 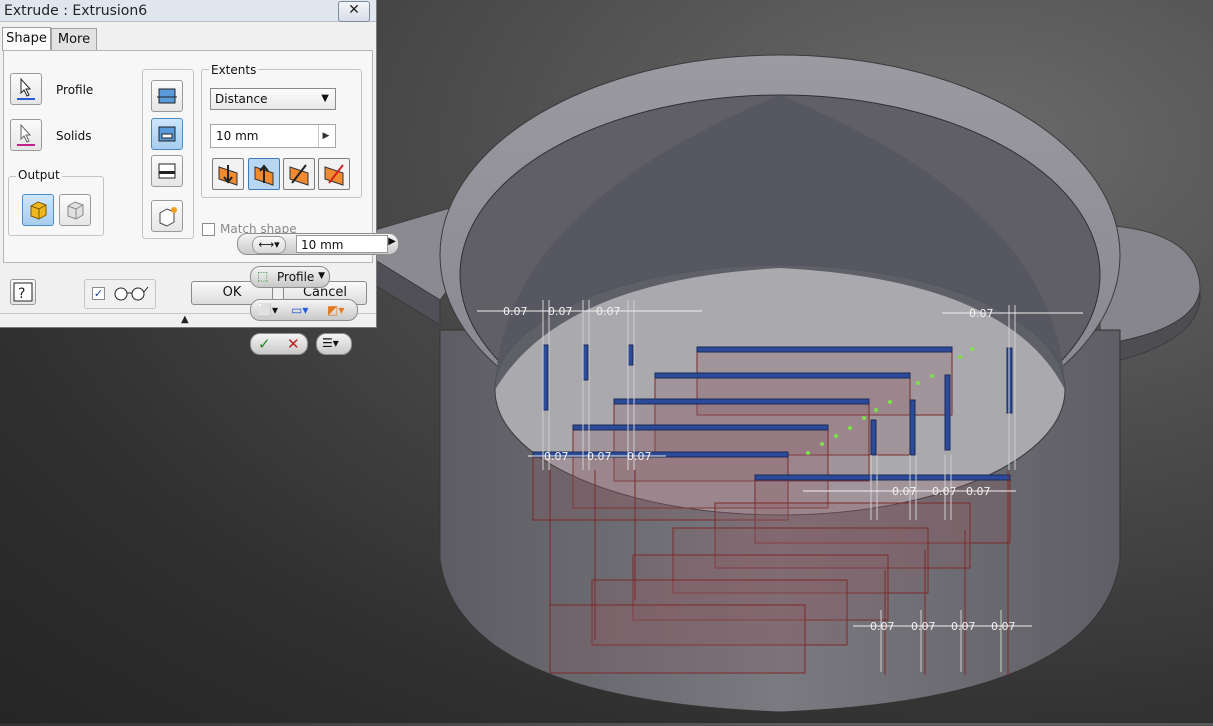 I want to click on mini-options-button: ☰▾, so click(x=334, y=344).